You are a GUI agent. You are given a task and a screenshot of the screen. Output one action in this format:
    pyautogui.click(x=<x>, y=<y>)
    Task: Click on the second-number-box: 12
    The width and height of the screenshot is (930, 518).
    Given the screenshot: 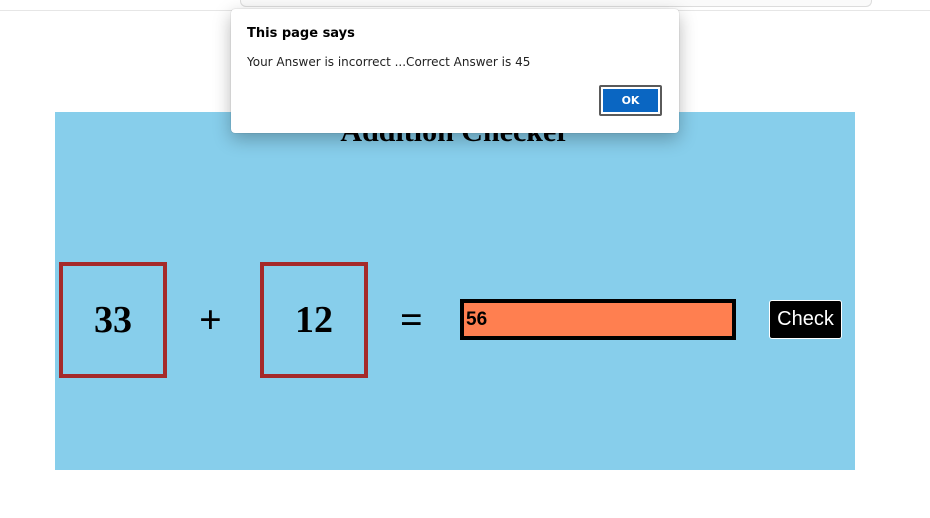 What is the action you would take?
    pyautogui.click(x=314, y=320)
    